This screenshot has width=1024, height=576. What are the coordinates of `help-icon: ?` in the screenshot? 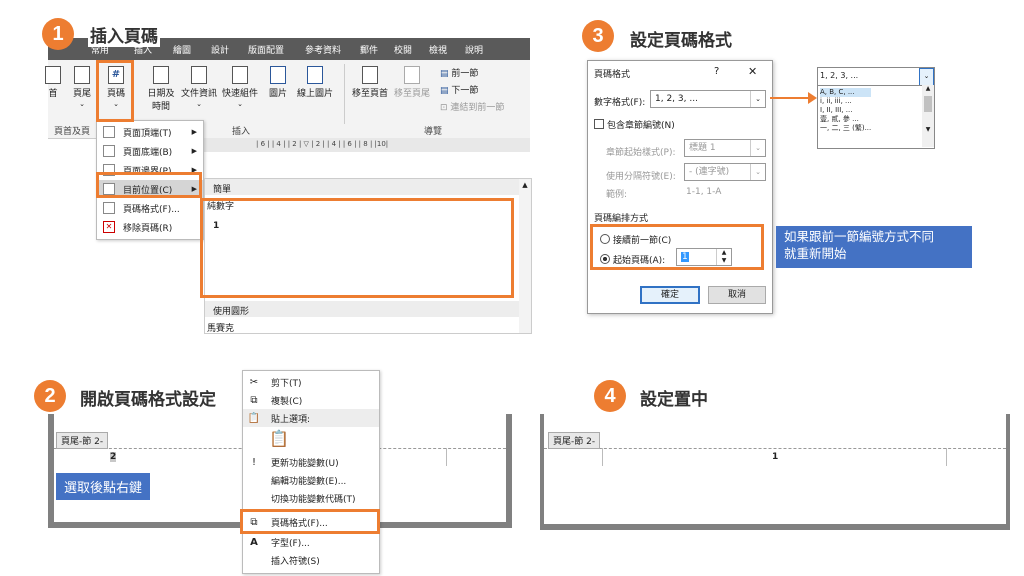 It's located at (716, 71).